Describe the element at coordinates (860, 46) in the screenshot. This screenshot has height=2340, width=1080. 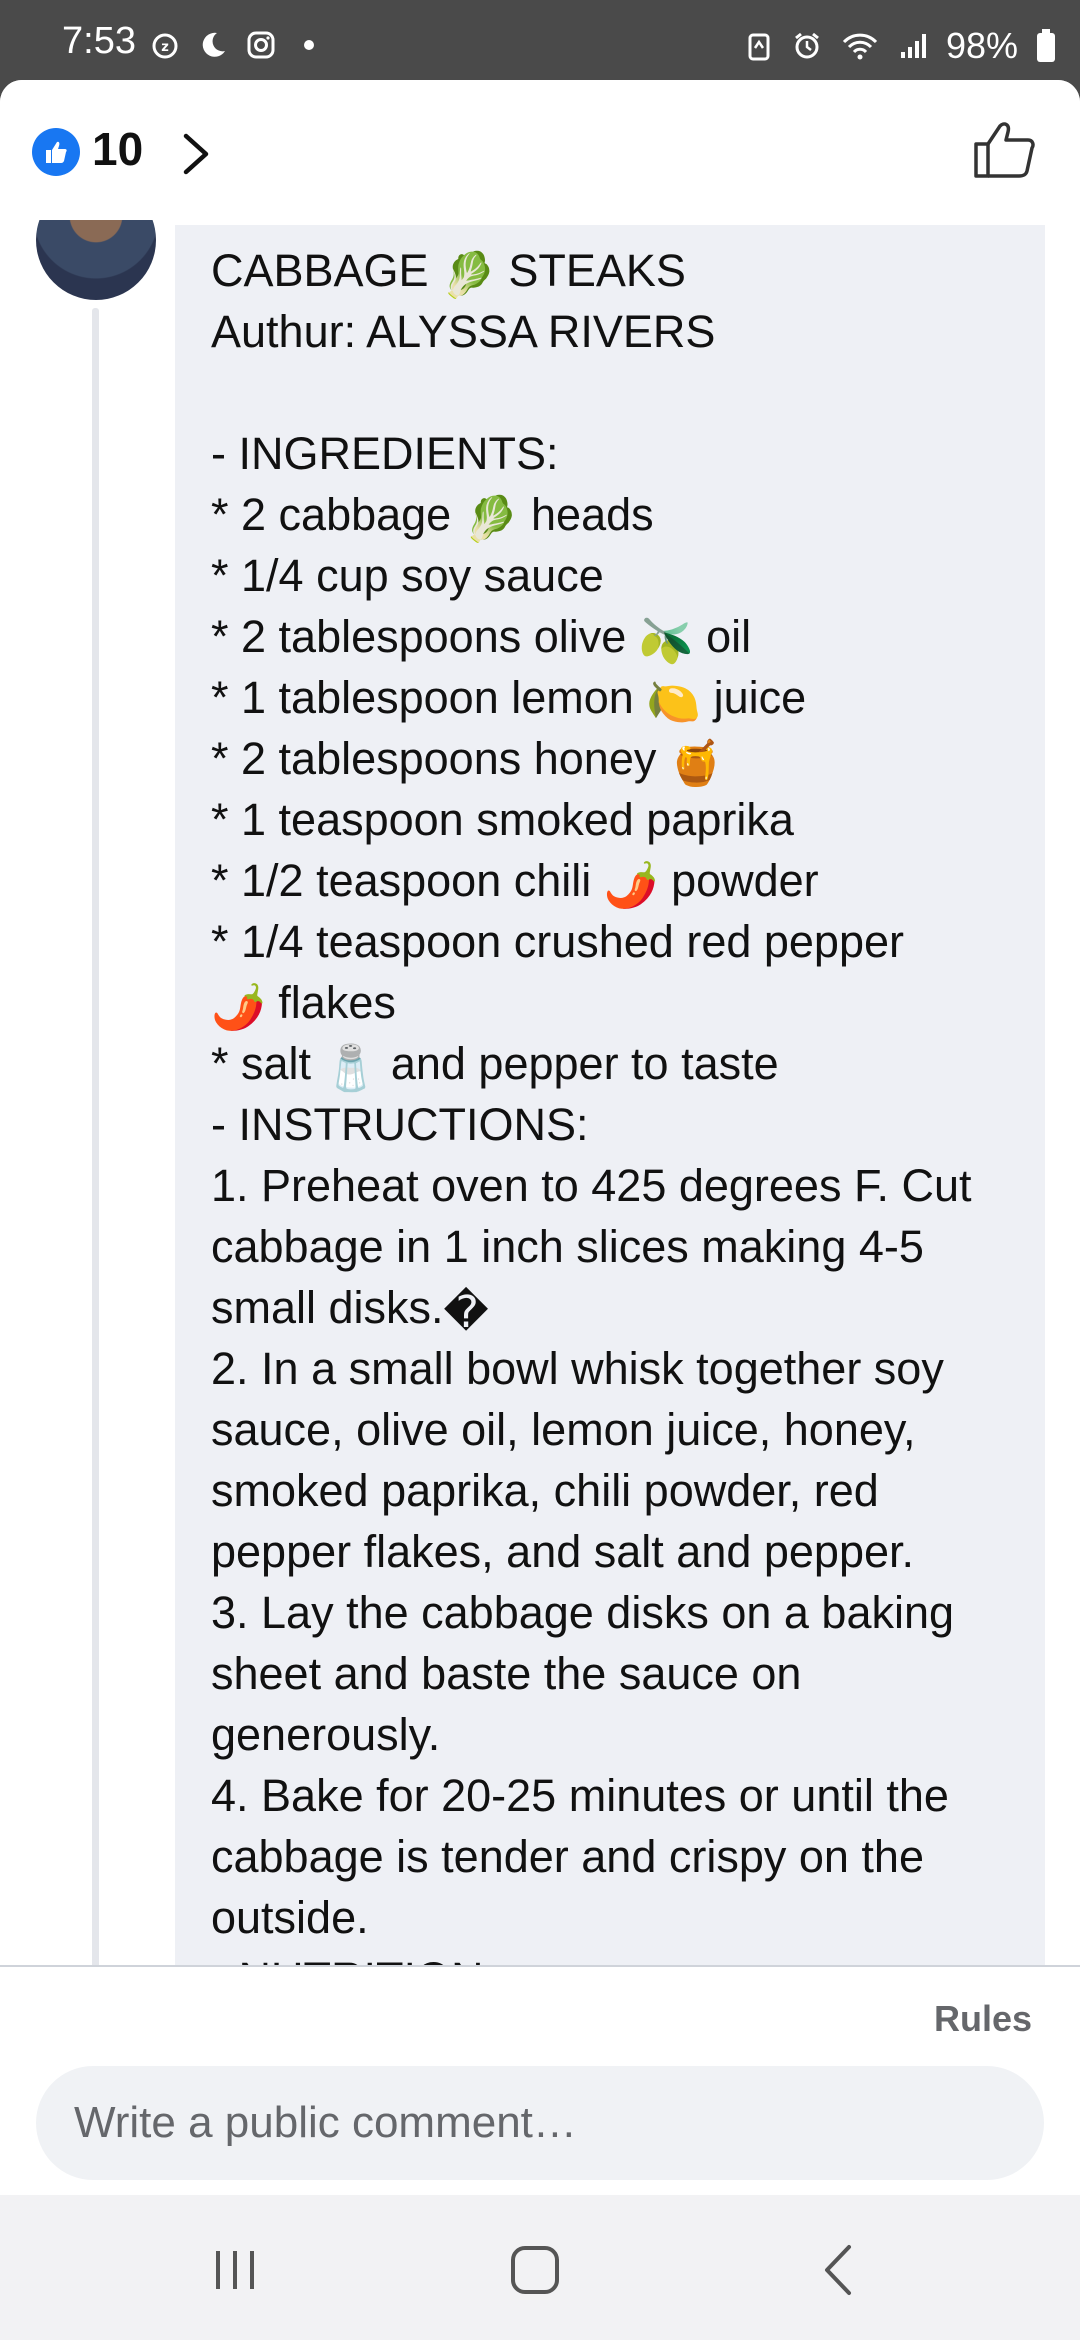
I see `wifi-icon` at that location.